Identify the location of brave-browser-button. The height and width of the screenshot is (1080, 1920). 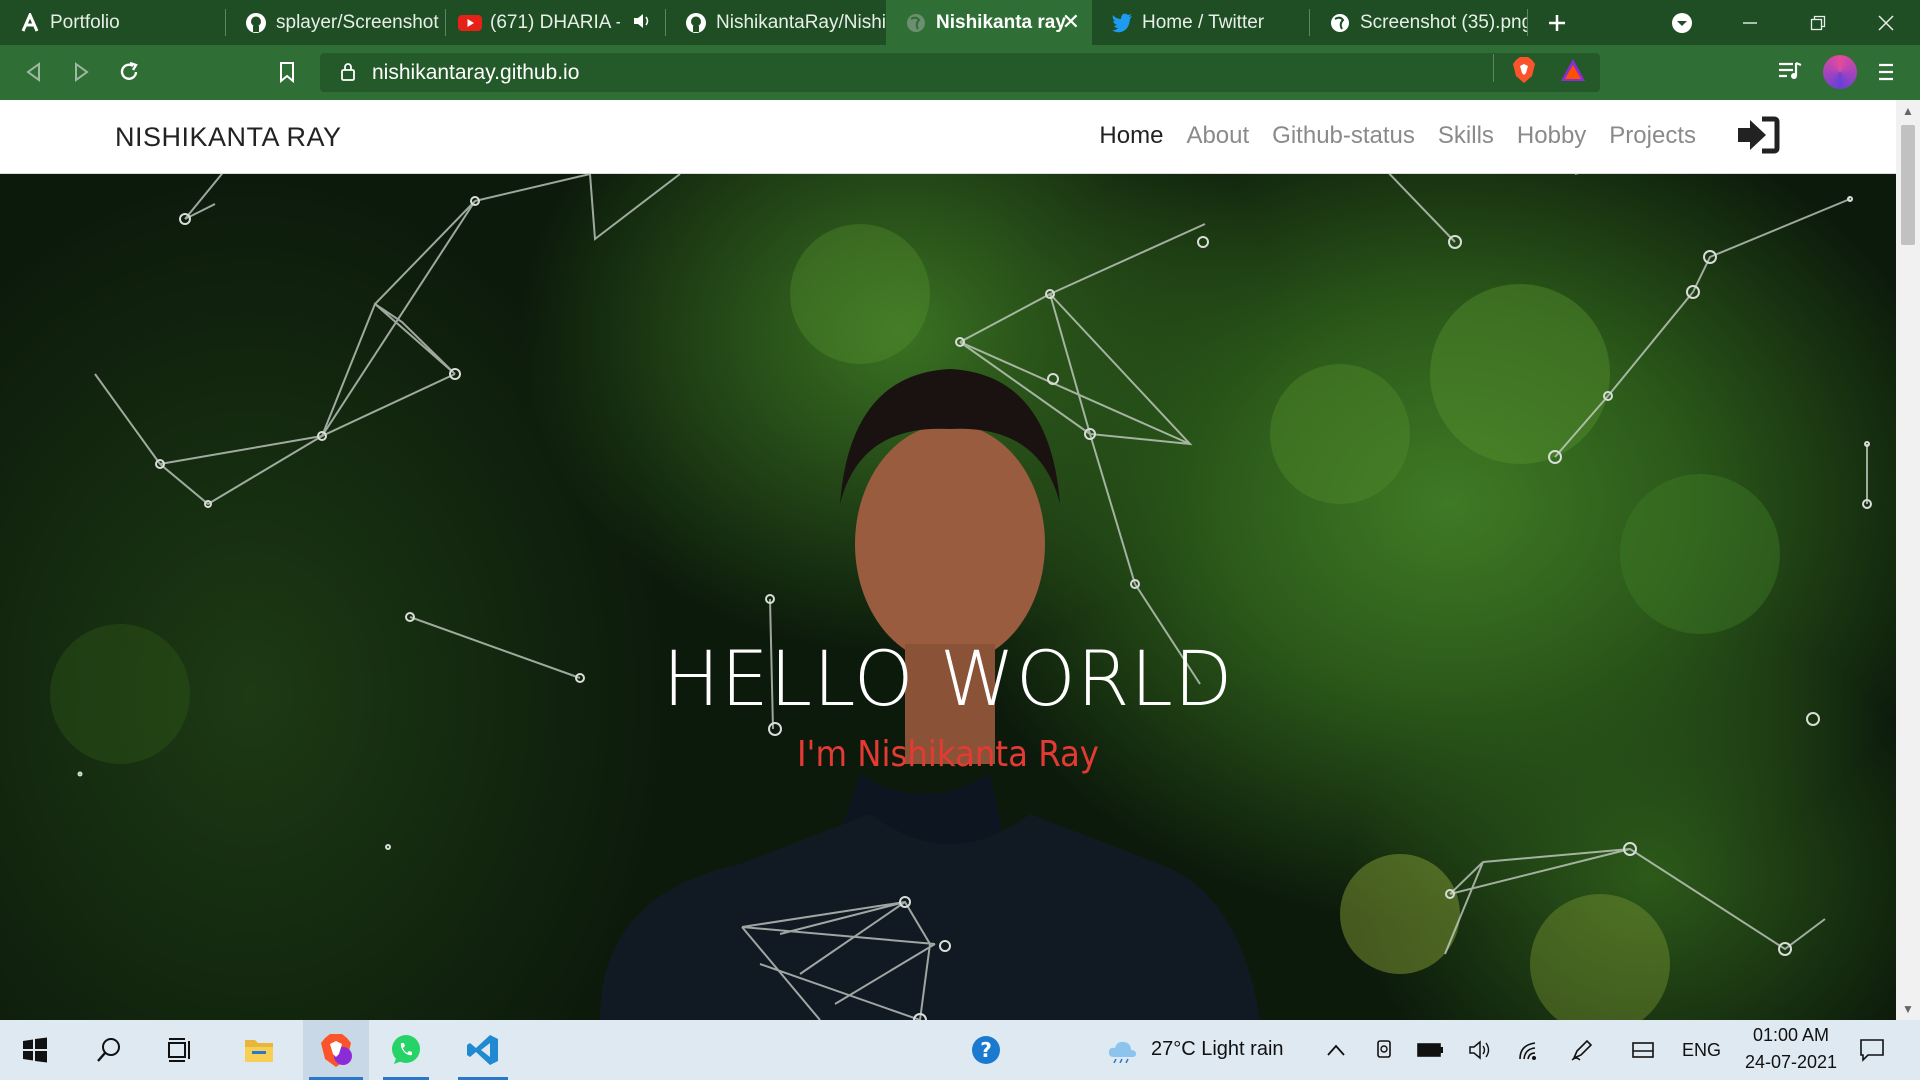
(336, 1050).